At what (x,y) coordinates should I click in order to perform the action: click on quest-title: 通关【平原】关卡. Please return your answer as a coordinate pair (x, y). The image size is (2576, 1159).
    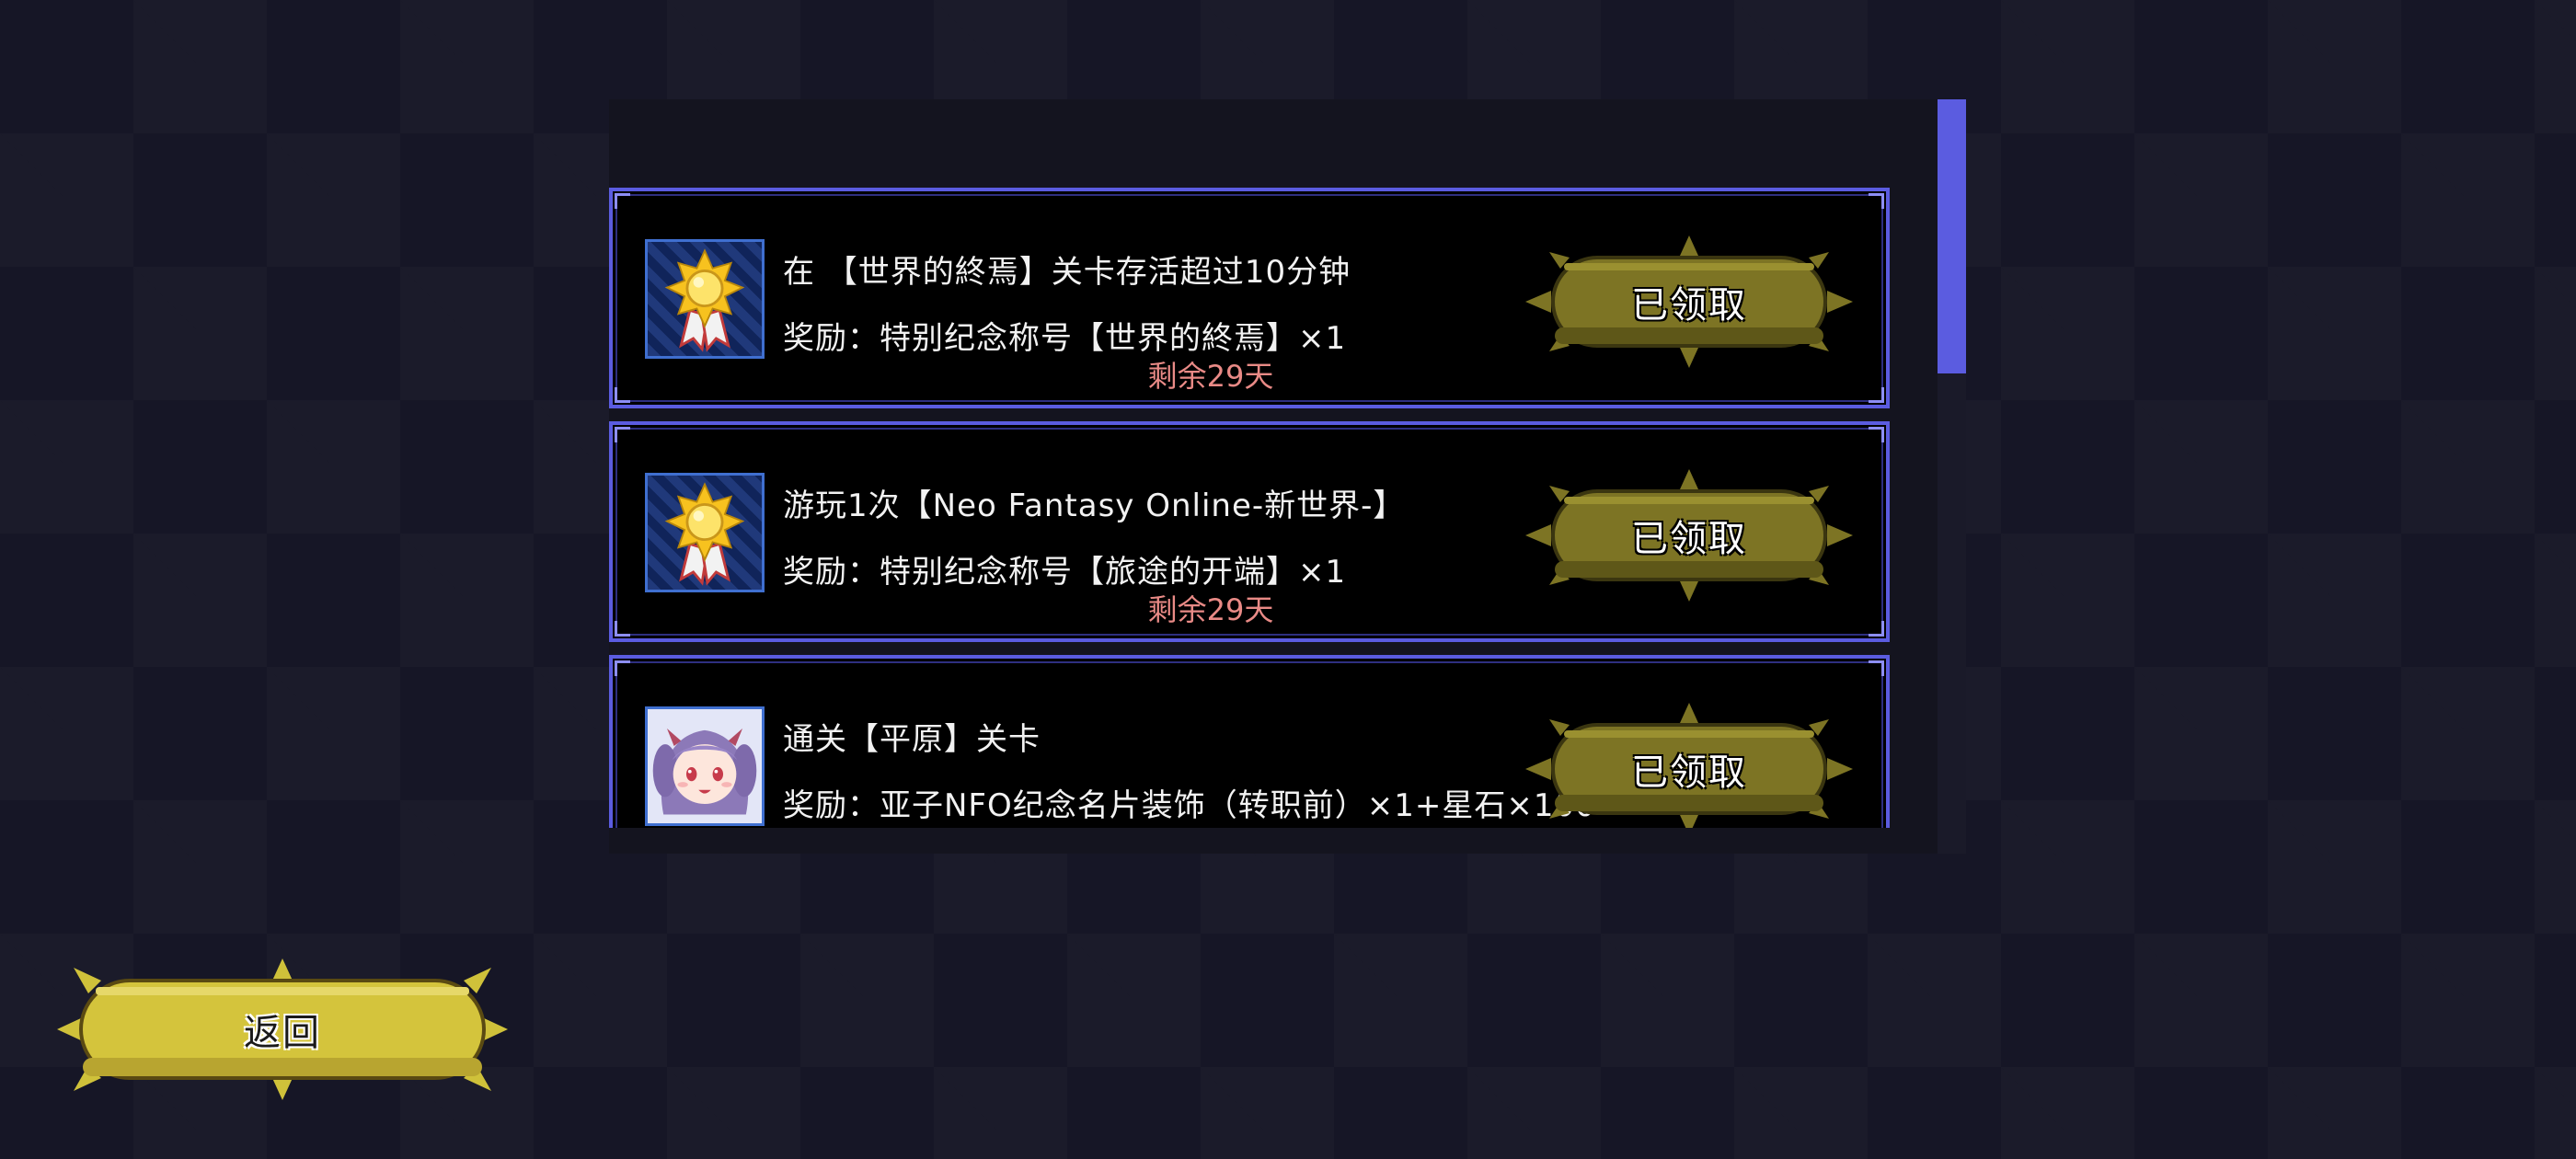
    Looking at the image, I should click on (912, 739).